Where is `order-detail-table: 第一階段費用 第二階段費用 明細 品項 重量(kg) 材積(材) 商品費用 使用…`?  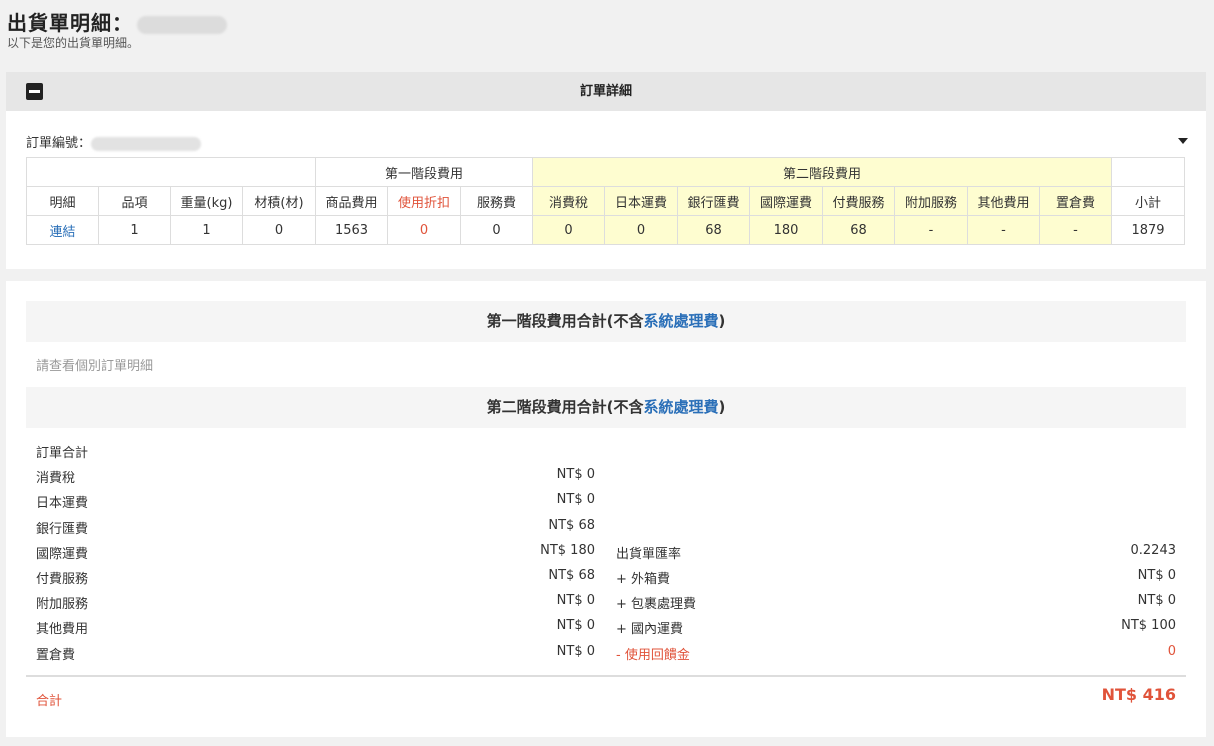 order-detail-table: 第一階段費用 第二階段費用 明細 品項 重量(kg) 材積(材) 商品費用 使用… is located at coordinates (605, 201).